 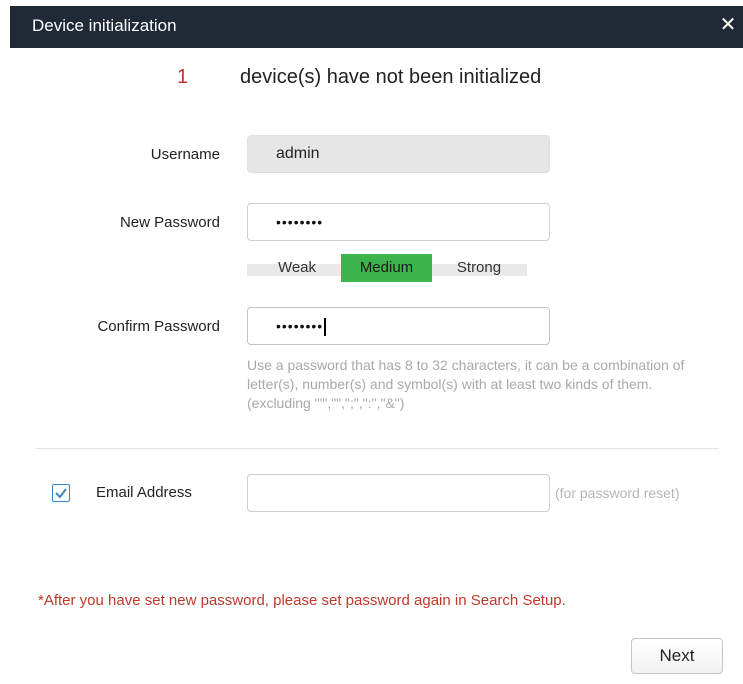 I want to click on email-label: Email Address, so click(x=144, y=492).